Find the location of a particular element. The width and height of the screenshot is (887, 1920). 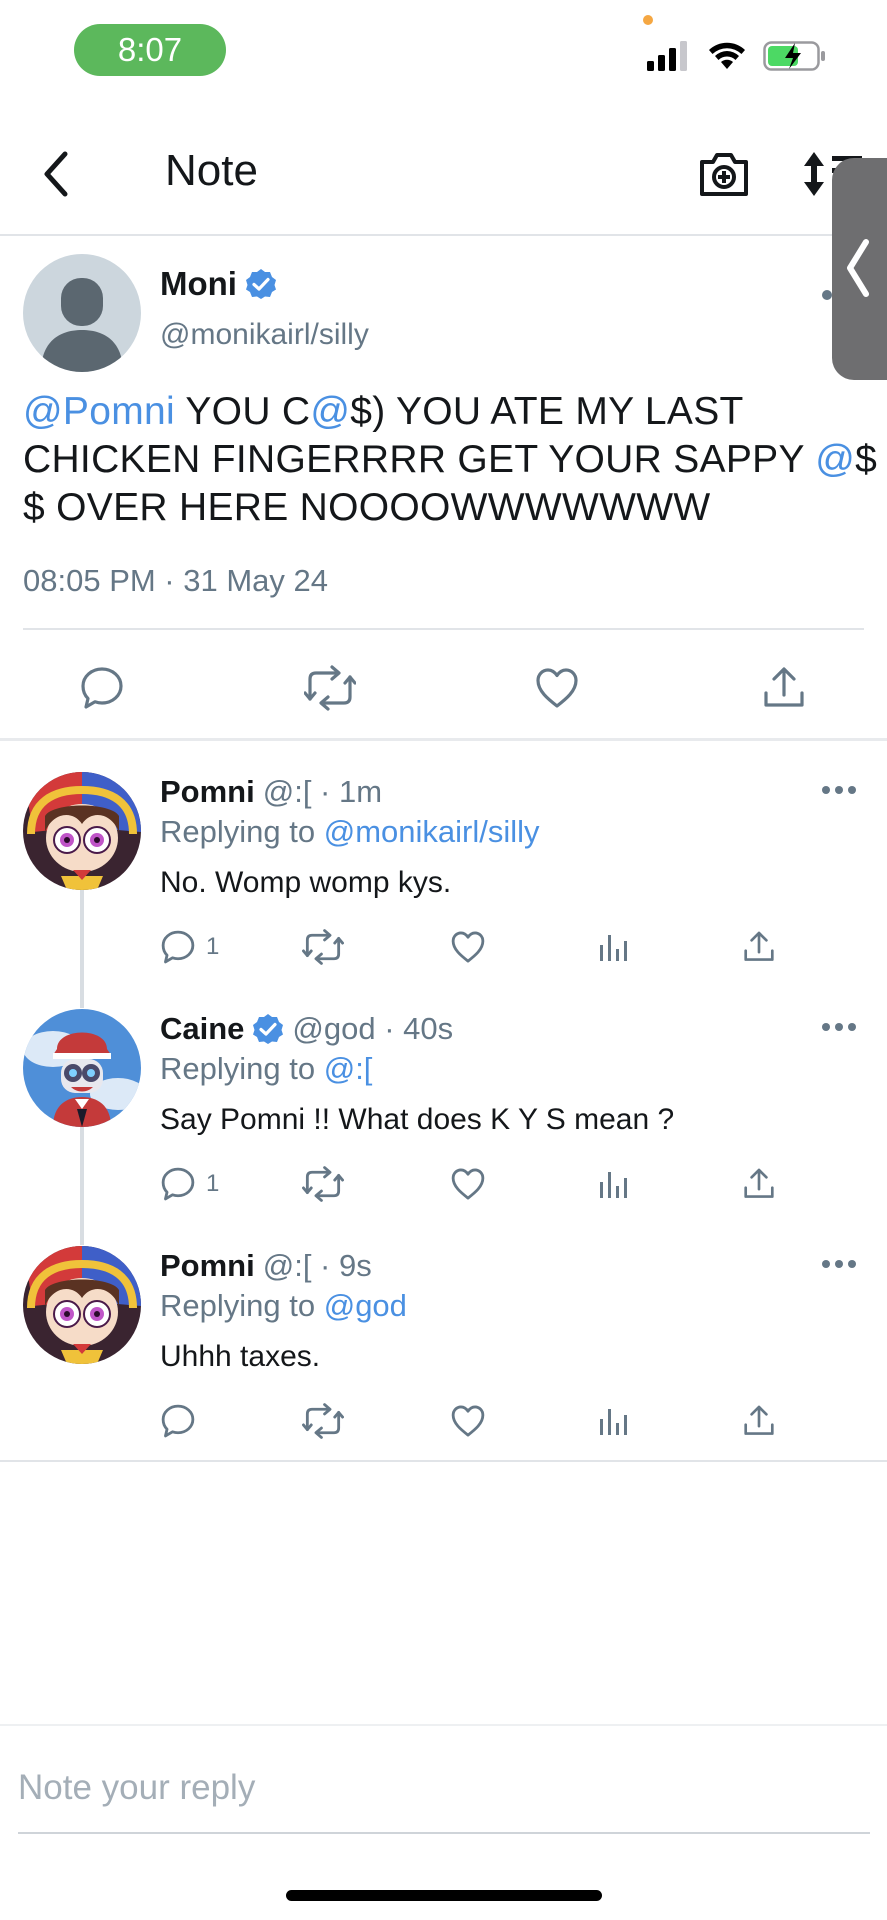

replying-to-link: @:[ is located at coordinates (348, 1068).